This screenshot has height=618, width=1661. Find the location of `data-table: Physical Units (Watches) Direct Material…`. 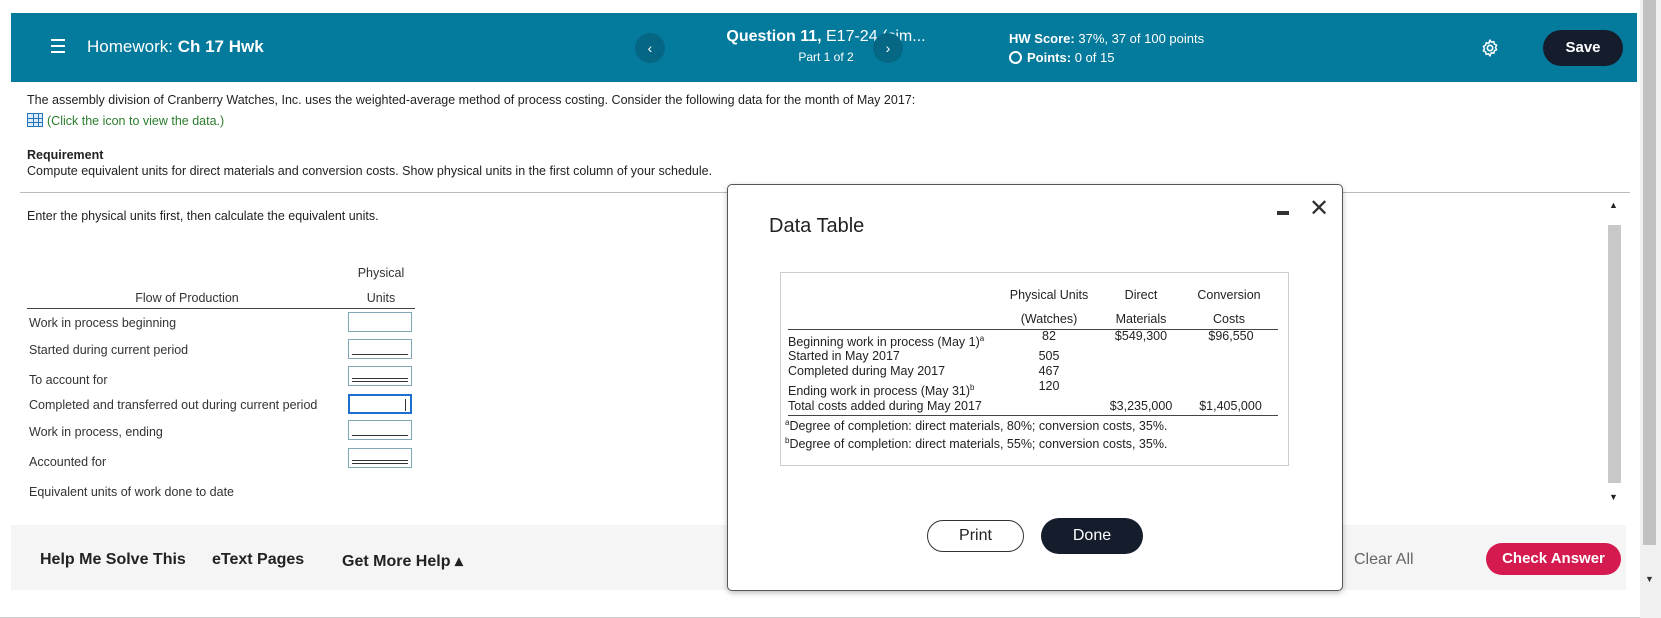

data-table: Physical Units (Watches) Direct Material… is located at coordinates (1034, 369).